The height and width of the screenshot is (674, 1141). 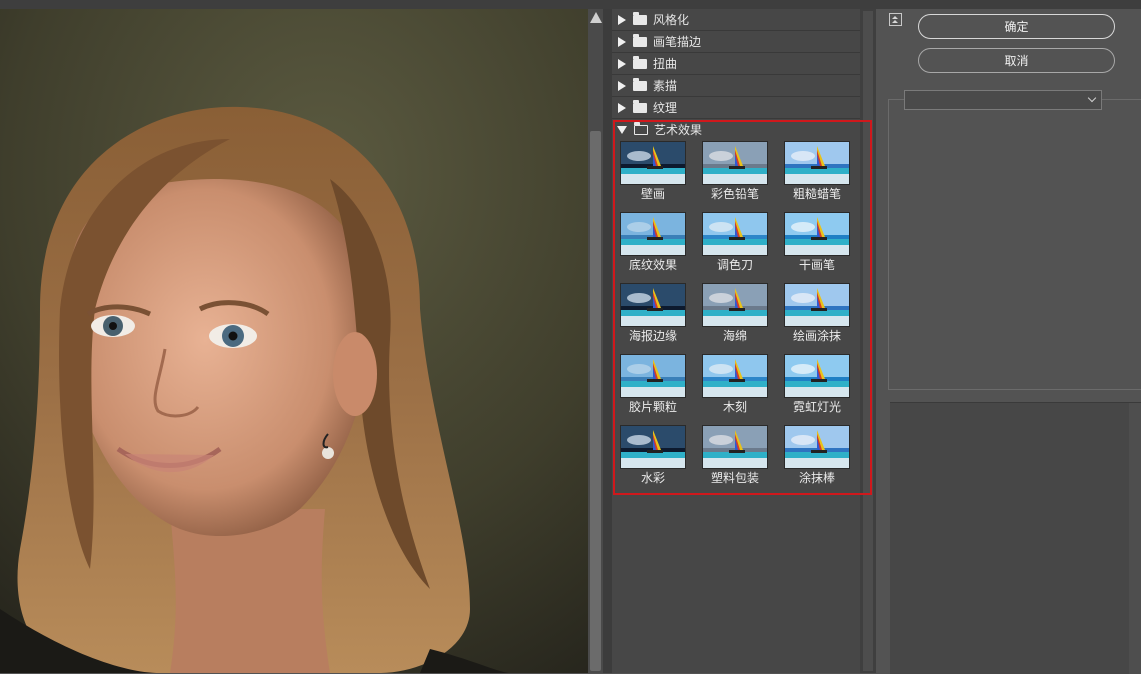 What do you see at coordinates (665, 64) in the screenshot?
I see `category-label: 扭曲` at bounding box center [665, 64].